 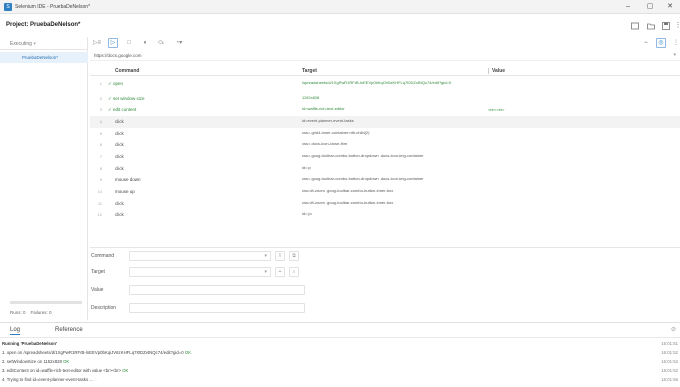 I want to click on row-index: 12, so click(x=99, y=215).